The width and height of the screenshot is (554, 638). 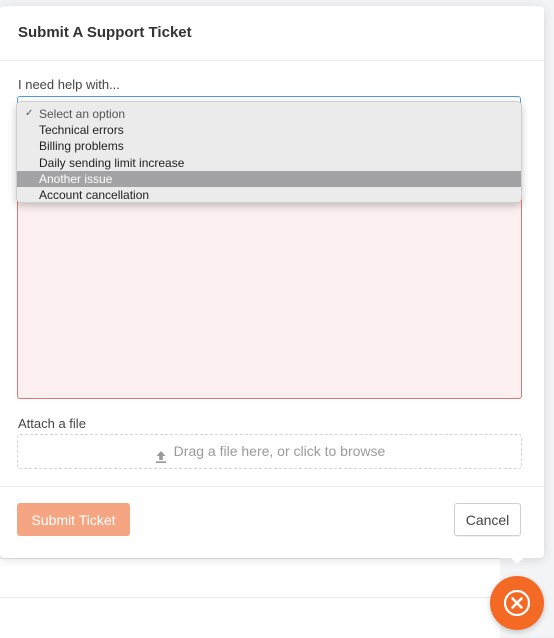 I want to click on close-widget-button, so click(x=517, y=603).